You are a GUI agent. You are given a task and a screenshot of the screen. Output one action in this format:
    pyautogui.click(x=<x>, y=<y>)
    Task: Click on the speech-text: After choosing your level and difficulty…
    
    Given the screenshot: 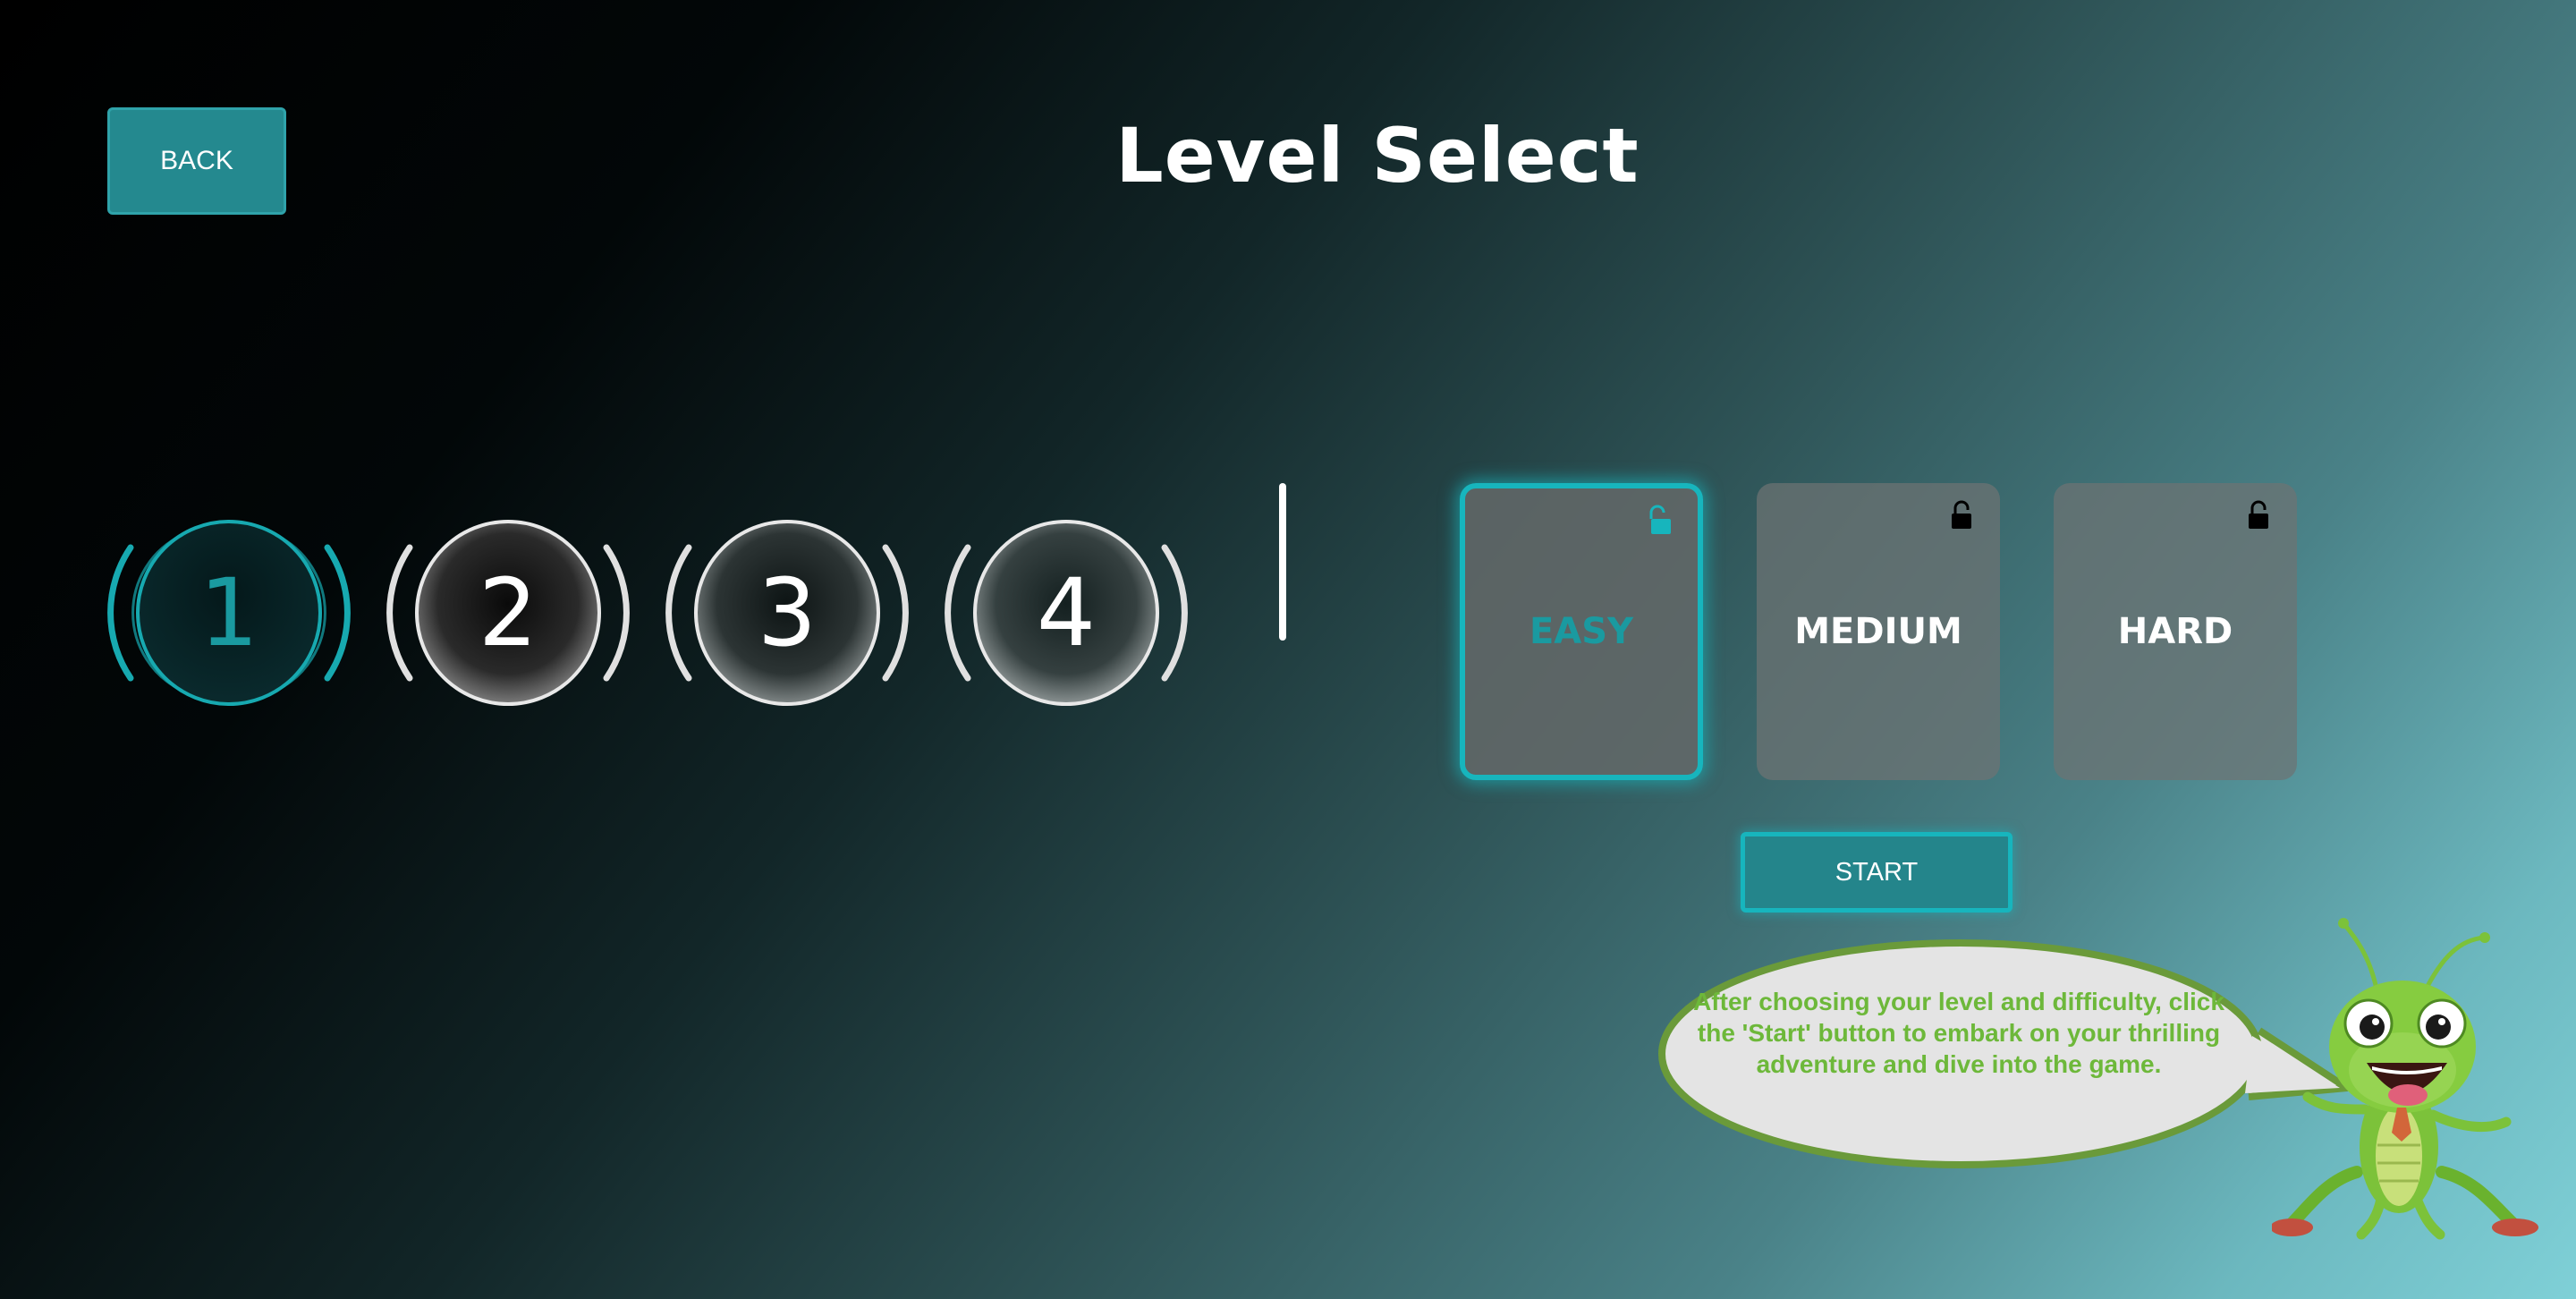 What is the action you would take?
    pyautogui.click(x=1958, y=1033)
    